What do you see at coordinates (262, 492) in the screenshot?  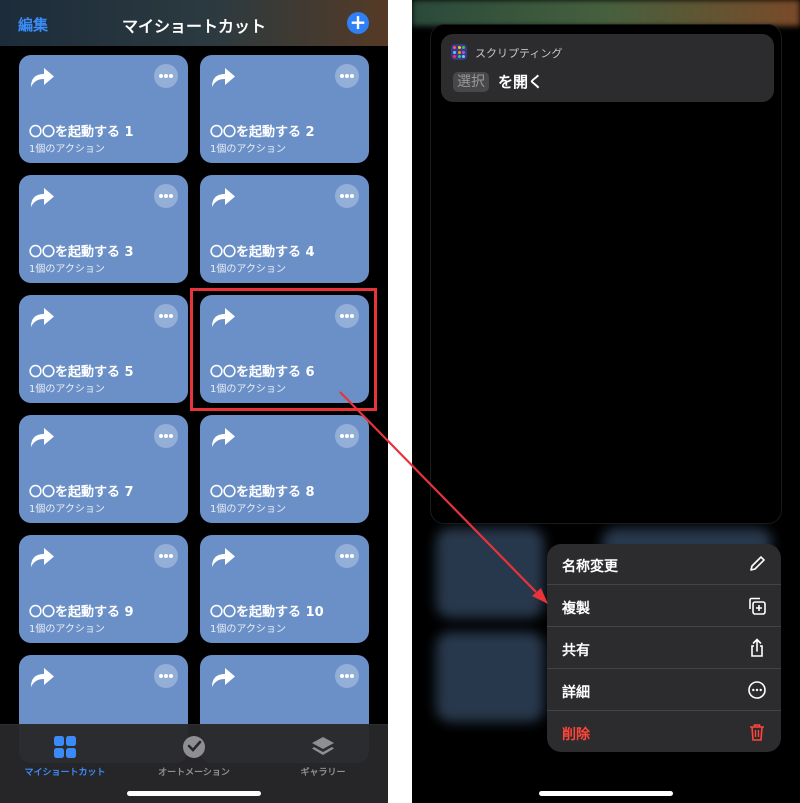 I see `shortcut-name: 〇〇を起動する 8` at bounding box center [262, 492].